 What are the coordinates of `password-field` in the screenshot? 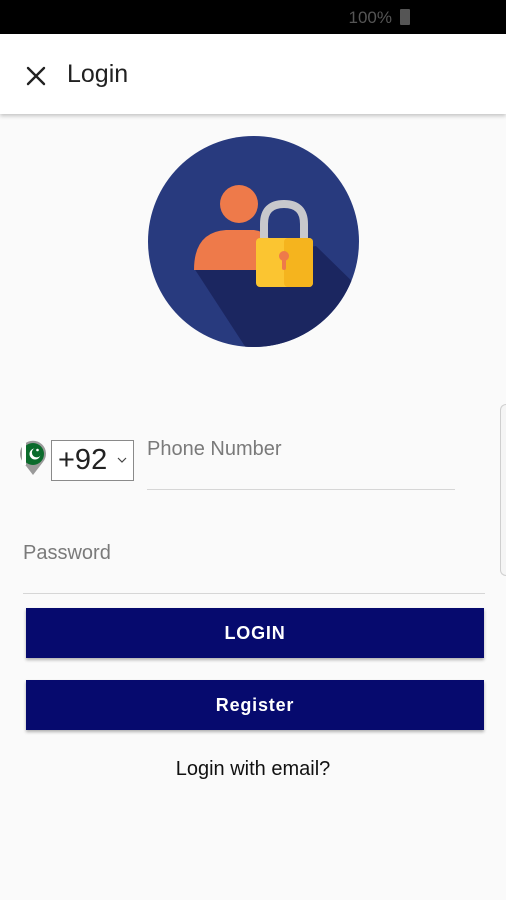 It's located at (254, 566).